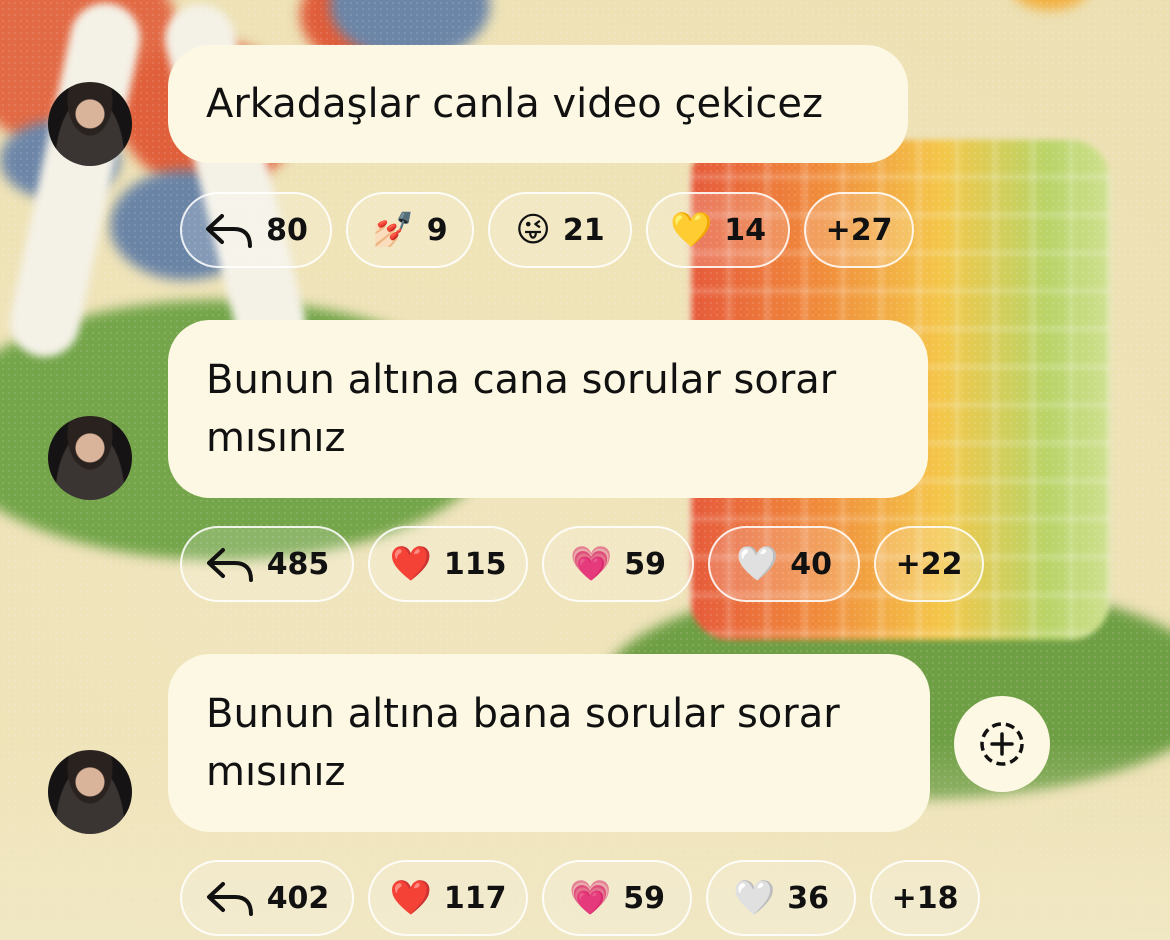  I want to click on reaction-red-heart: ❤️ 115, so click(448, 564).